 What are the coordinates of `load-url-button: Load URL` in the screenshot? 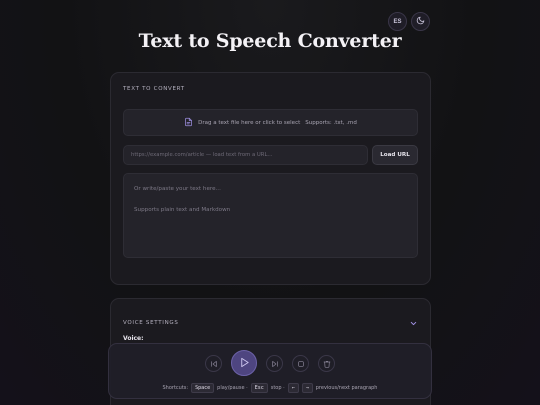 It's located at (395, 155).